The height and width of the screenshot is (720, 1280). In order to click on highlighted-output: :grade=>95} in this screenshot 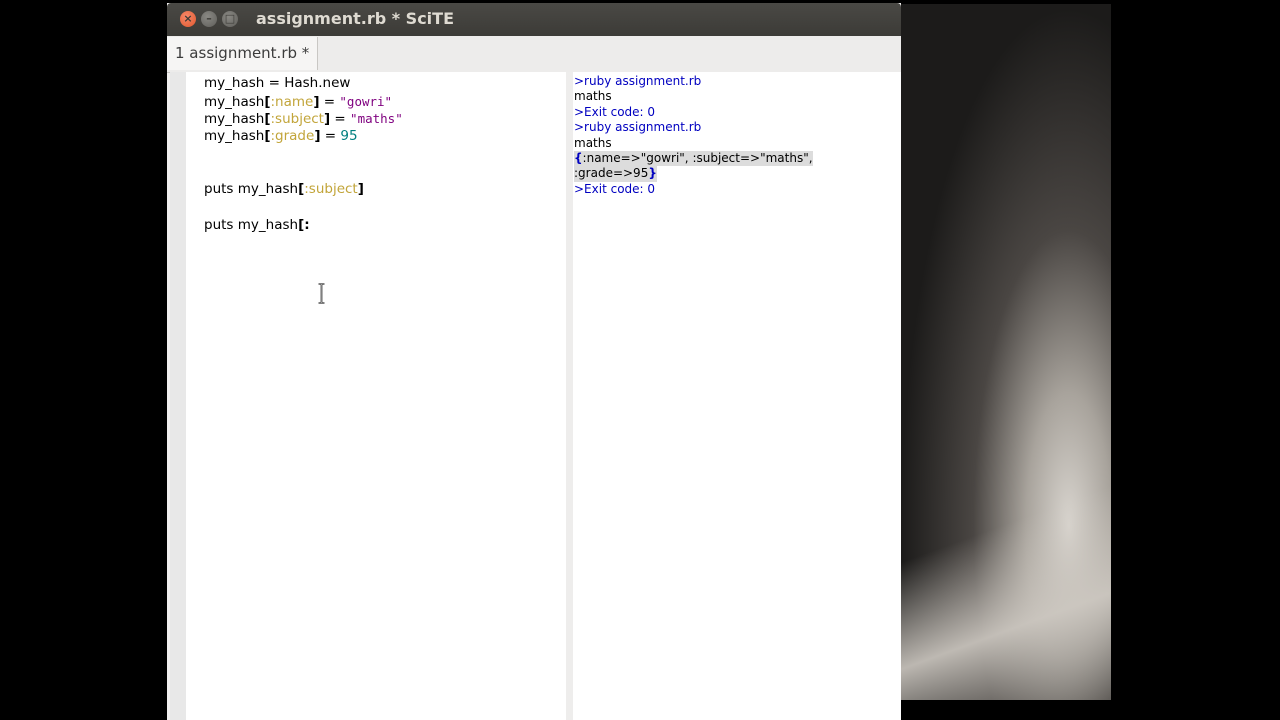, I will do `click(615, 174)`.